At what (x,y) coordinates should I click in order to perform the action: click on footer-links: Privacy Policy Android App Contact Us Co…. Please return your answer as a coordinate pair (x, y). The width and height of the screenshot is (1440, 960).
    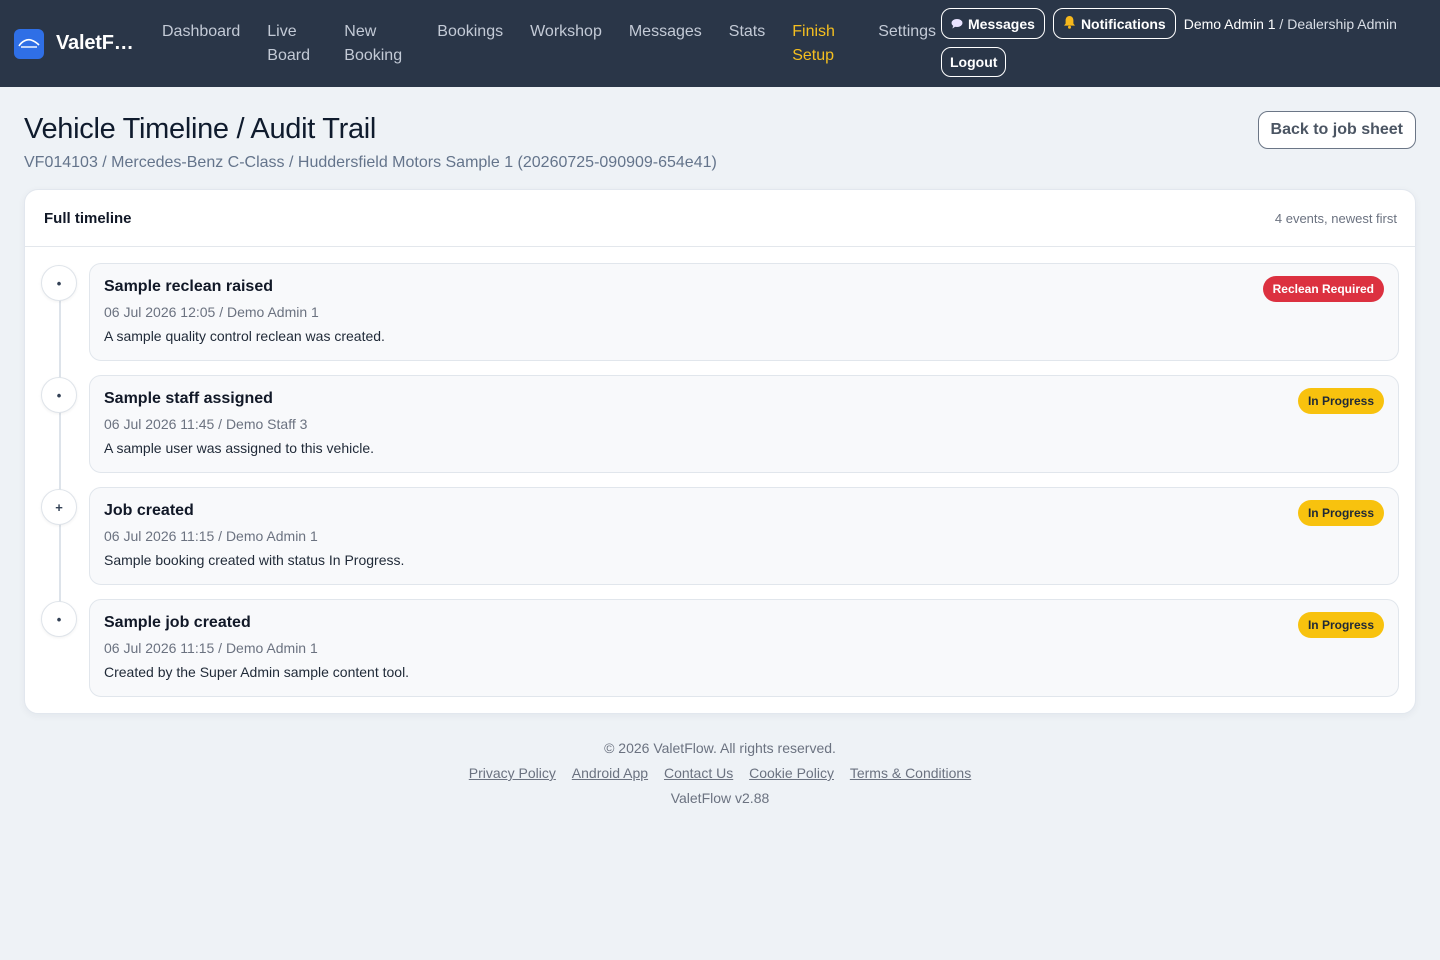
    Looking at the image, I should click on (720, 773).